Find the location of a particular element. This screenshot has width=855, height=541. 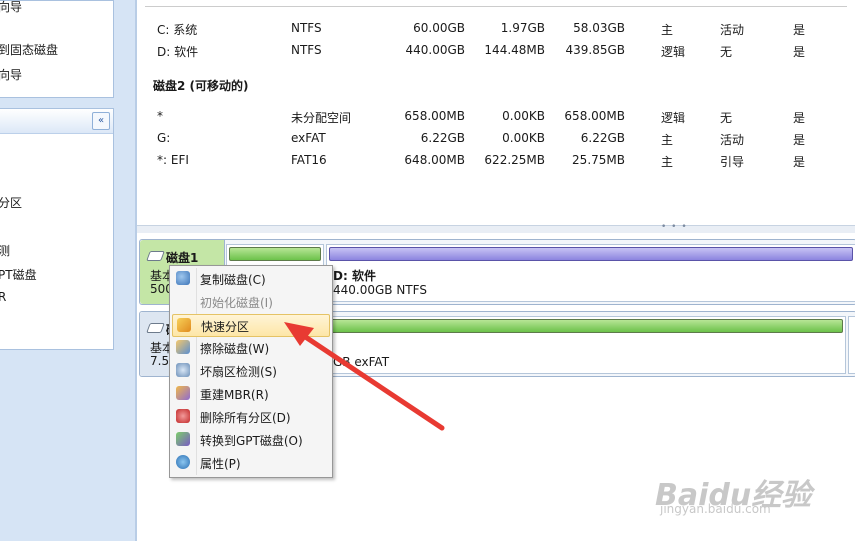

cell-name: G: is located at coordinates (164, 138).